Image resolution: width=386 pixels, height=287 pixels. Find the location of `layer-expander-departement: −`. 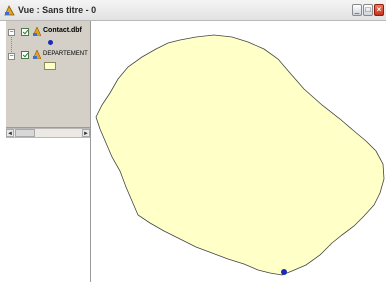

layer-expander-departement: − is located at coordinates (11, 56).